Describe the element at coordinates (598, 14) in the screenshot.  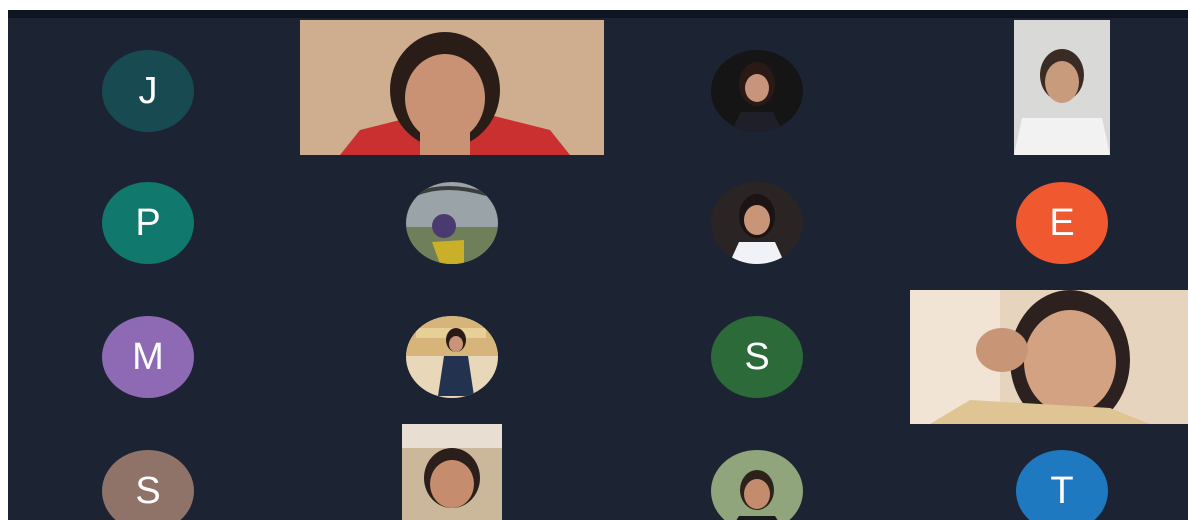
I see `top-bar` at that location.